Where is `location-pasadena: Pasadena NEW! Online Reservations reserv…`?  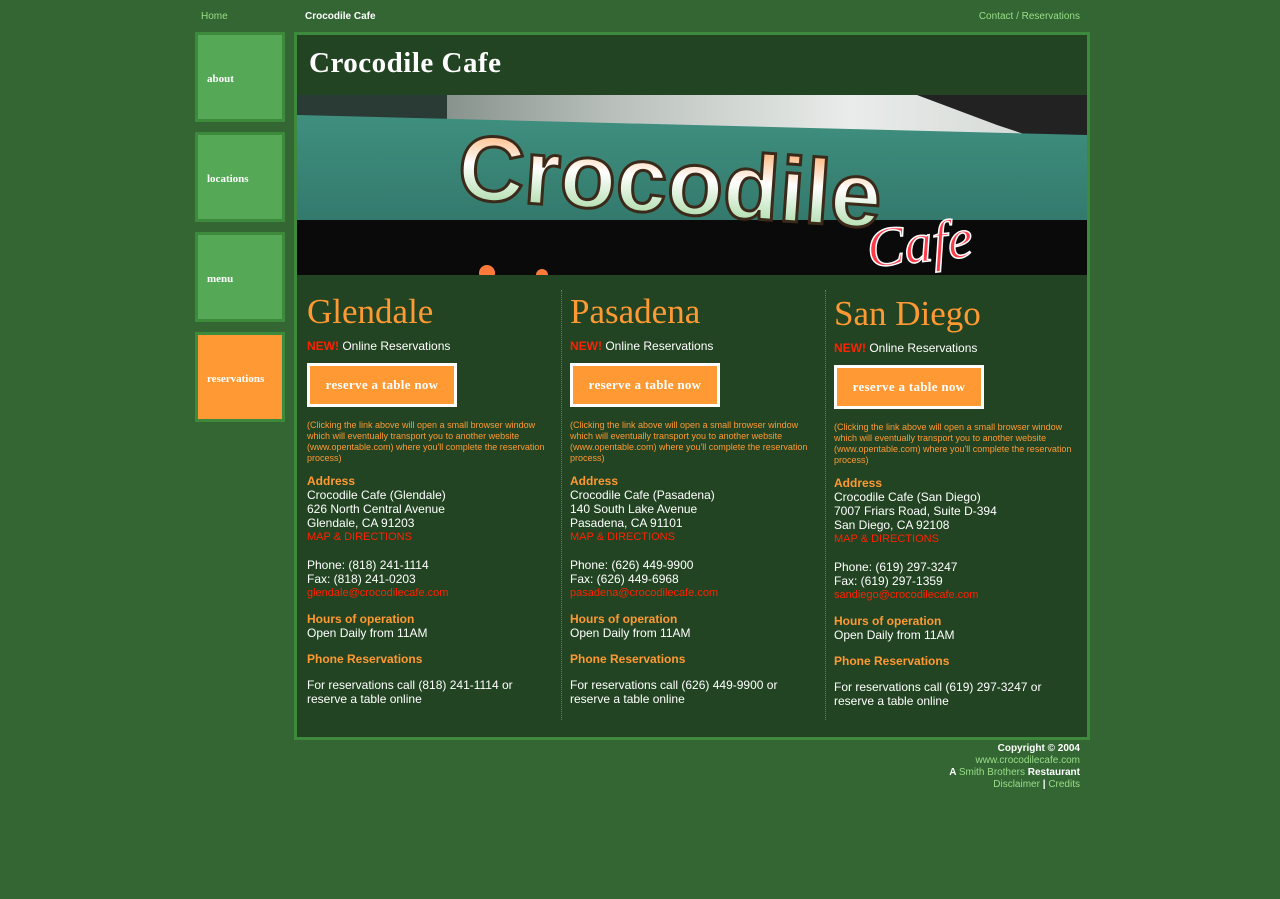
location-pasadena: Pasadena NEW! Online Reservations reserv… is located at coordinates (692, 504).